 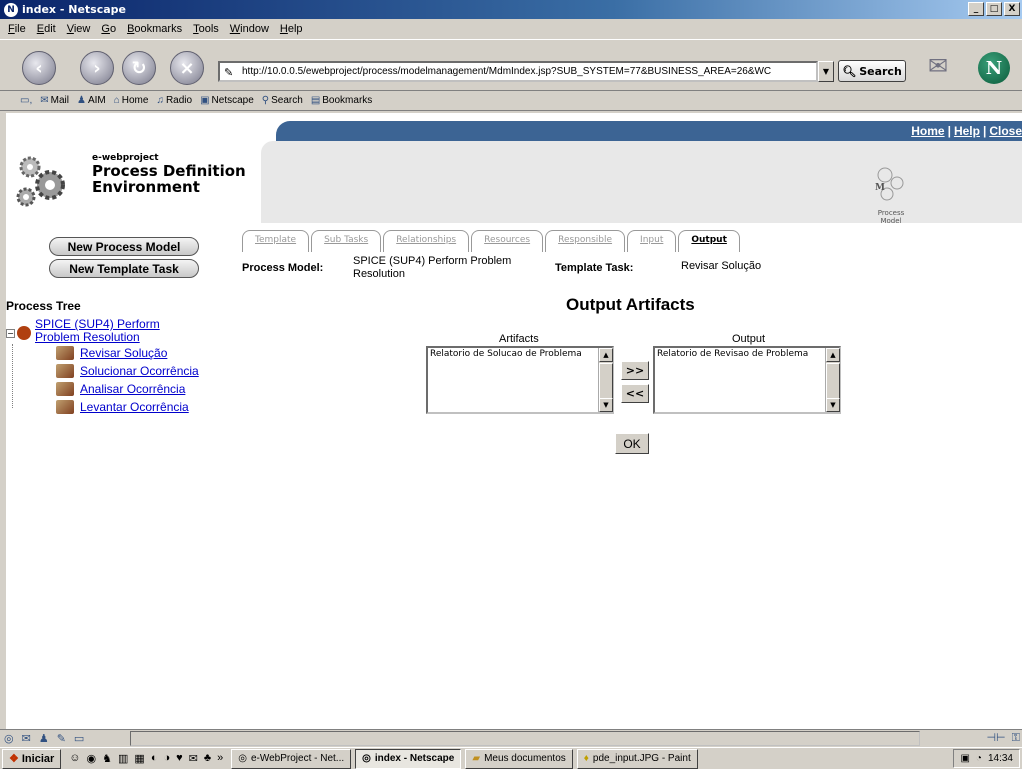 I want to click on tree-item: Solucionar Ocorrência, so click(x=127, y=371).